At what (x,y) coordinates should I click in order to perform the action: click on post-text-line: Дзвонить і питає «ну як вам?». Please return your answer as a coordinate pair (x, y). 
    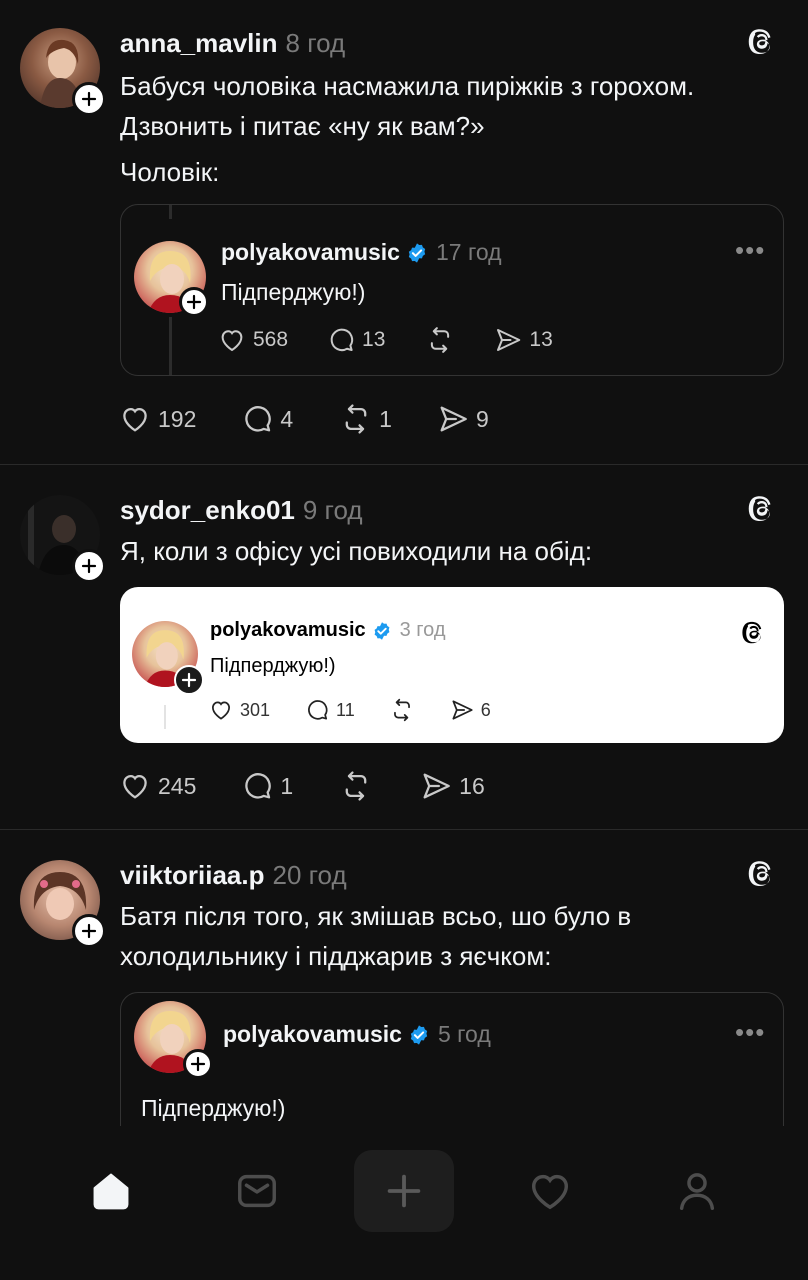
    Looking at the image, I should click on (302, 126).